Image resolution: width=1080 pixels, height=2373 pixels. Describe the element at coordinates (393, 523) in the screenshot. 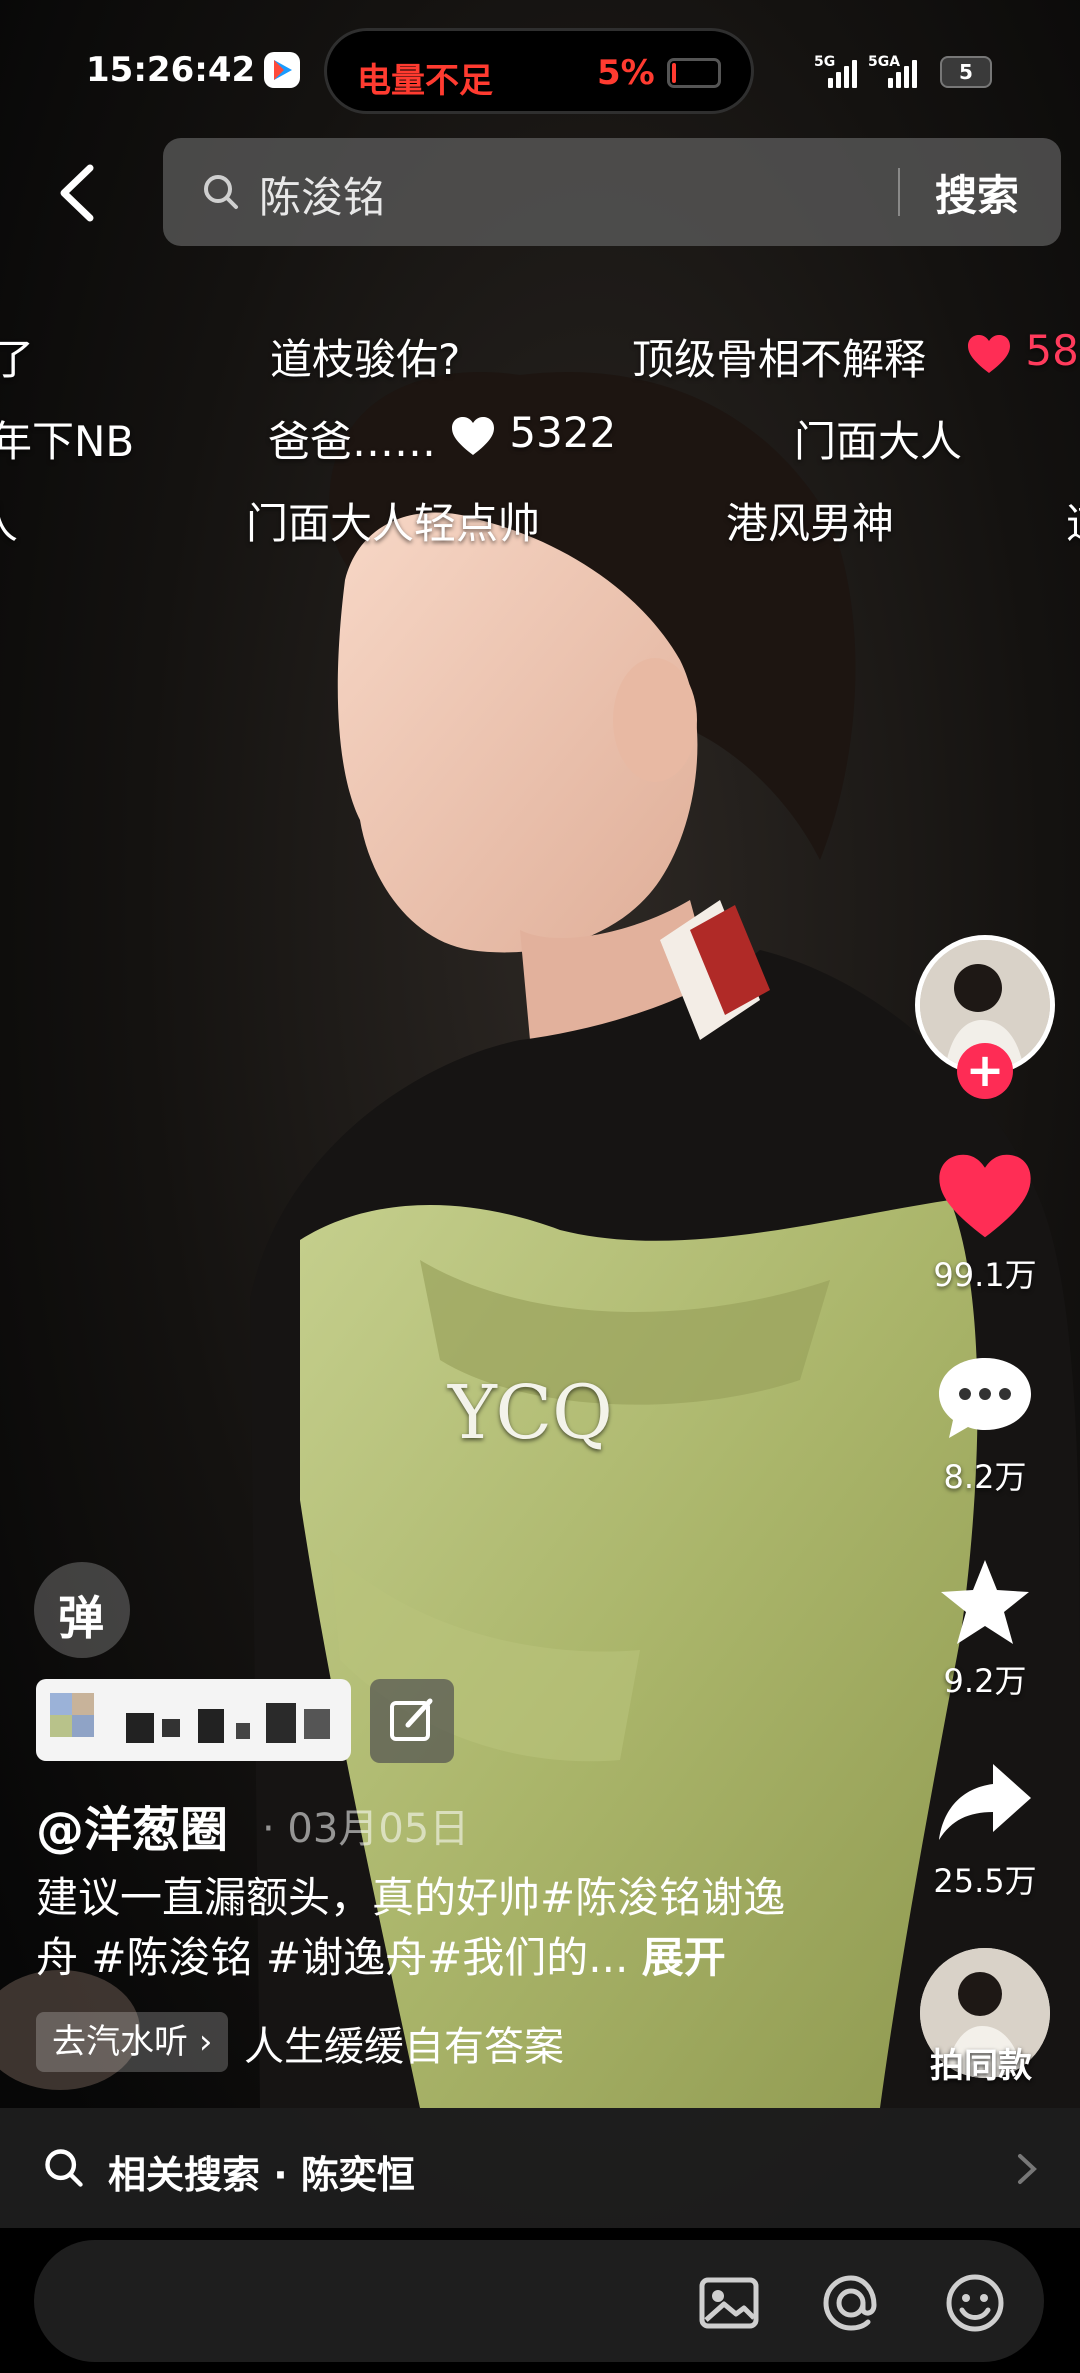

I see `danmaku-item: 门面大人轻点帅` at that location.